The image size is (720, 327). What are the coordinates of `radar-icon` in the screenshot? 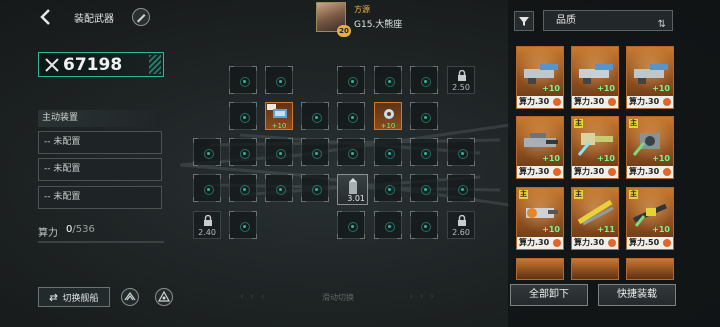 It's located at (164, 296).